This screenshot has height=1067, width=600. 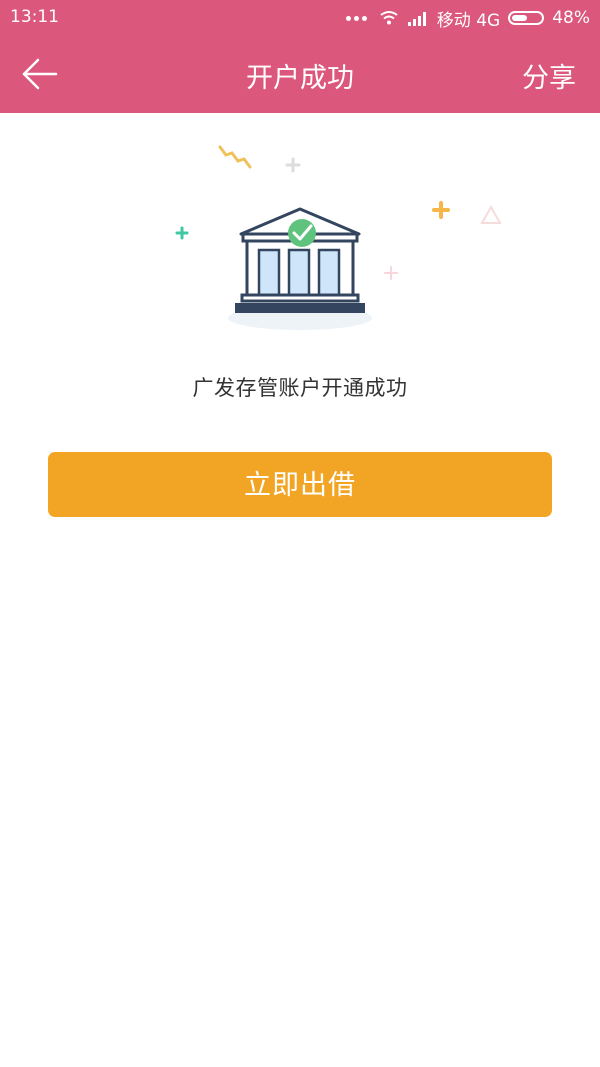 I want to click on status-icons: 移动 4G 48%, so click(x=467, y=18).